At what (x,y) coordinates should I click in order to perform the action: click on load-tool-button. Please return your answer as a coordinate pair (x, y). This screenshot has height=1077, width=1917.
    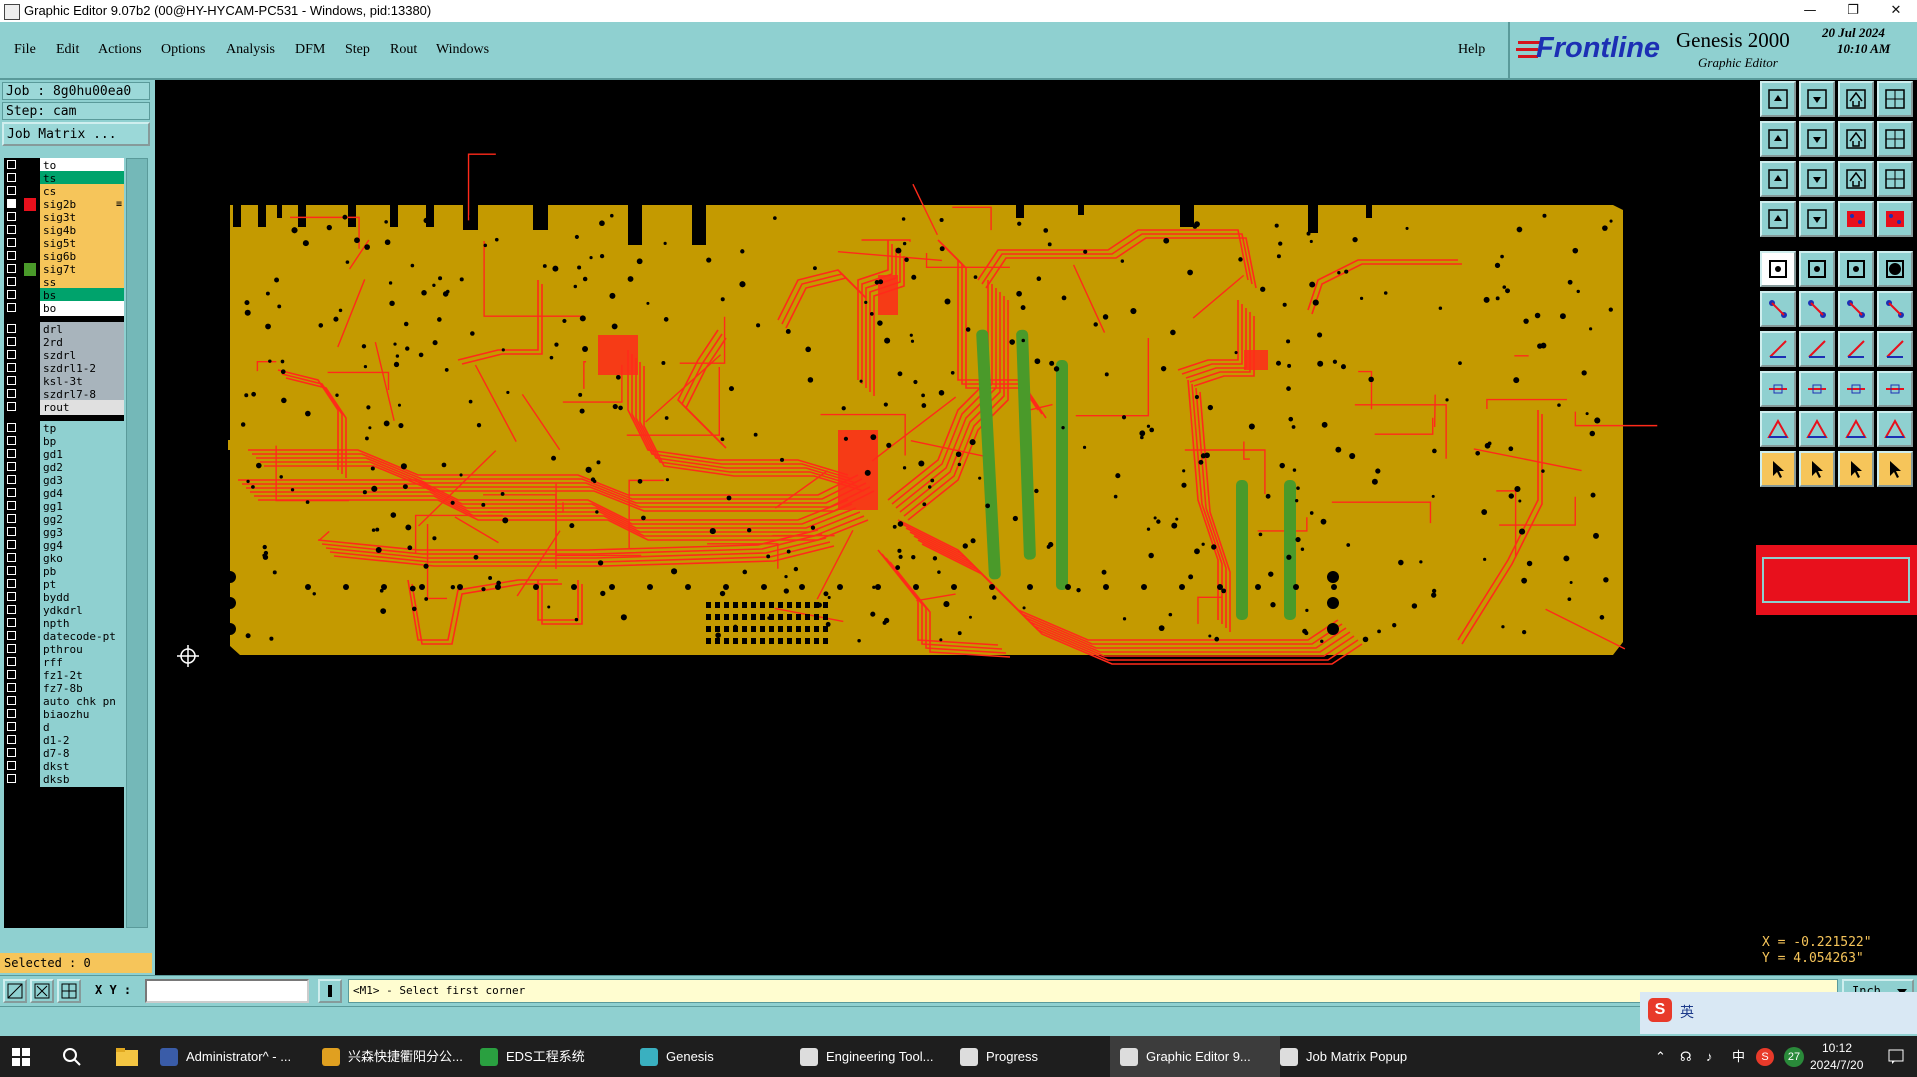
    Looking at the image, I should click on (1778, 99).